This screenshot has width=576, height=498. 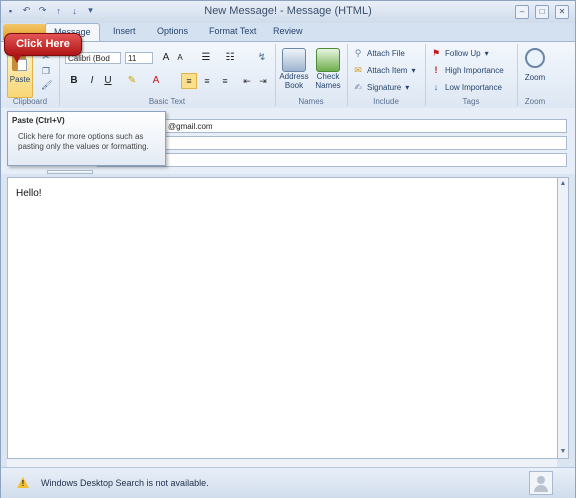 I want to click on attach-item-button: ✉ Attach Item ▾, so click(x=384, y=70).